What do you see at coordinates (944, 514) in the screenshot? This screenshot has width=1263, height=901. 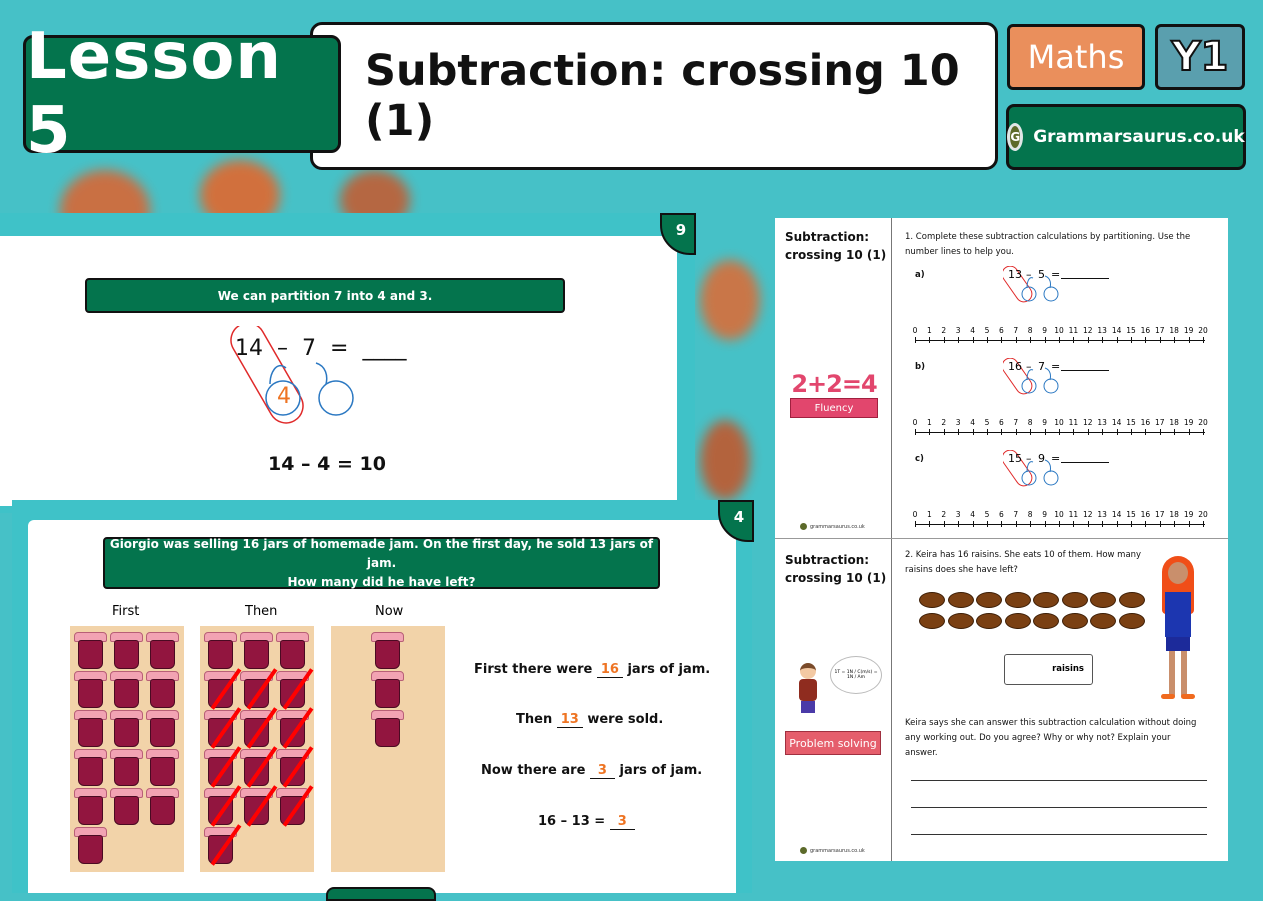 I see `tick-label: 2` at bounding box center [944, 514].